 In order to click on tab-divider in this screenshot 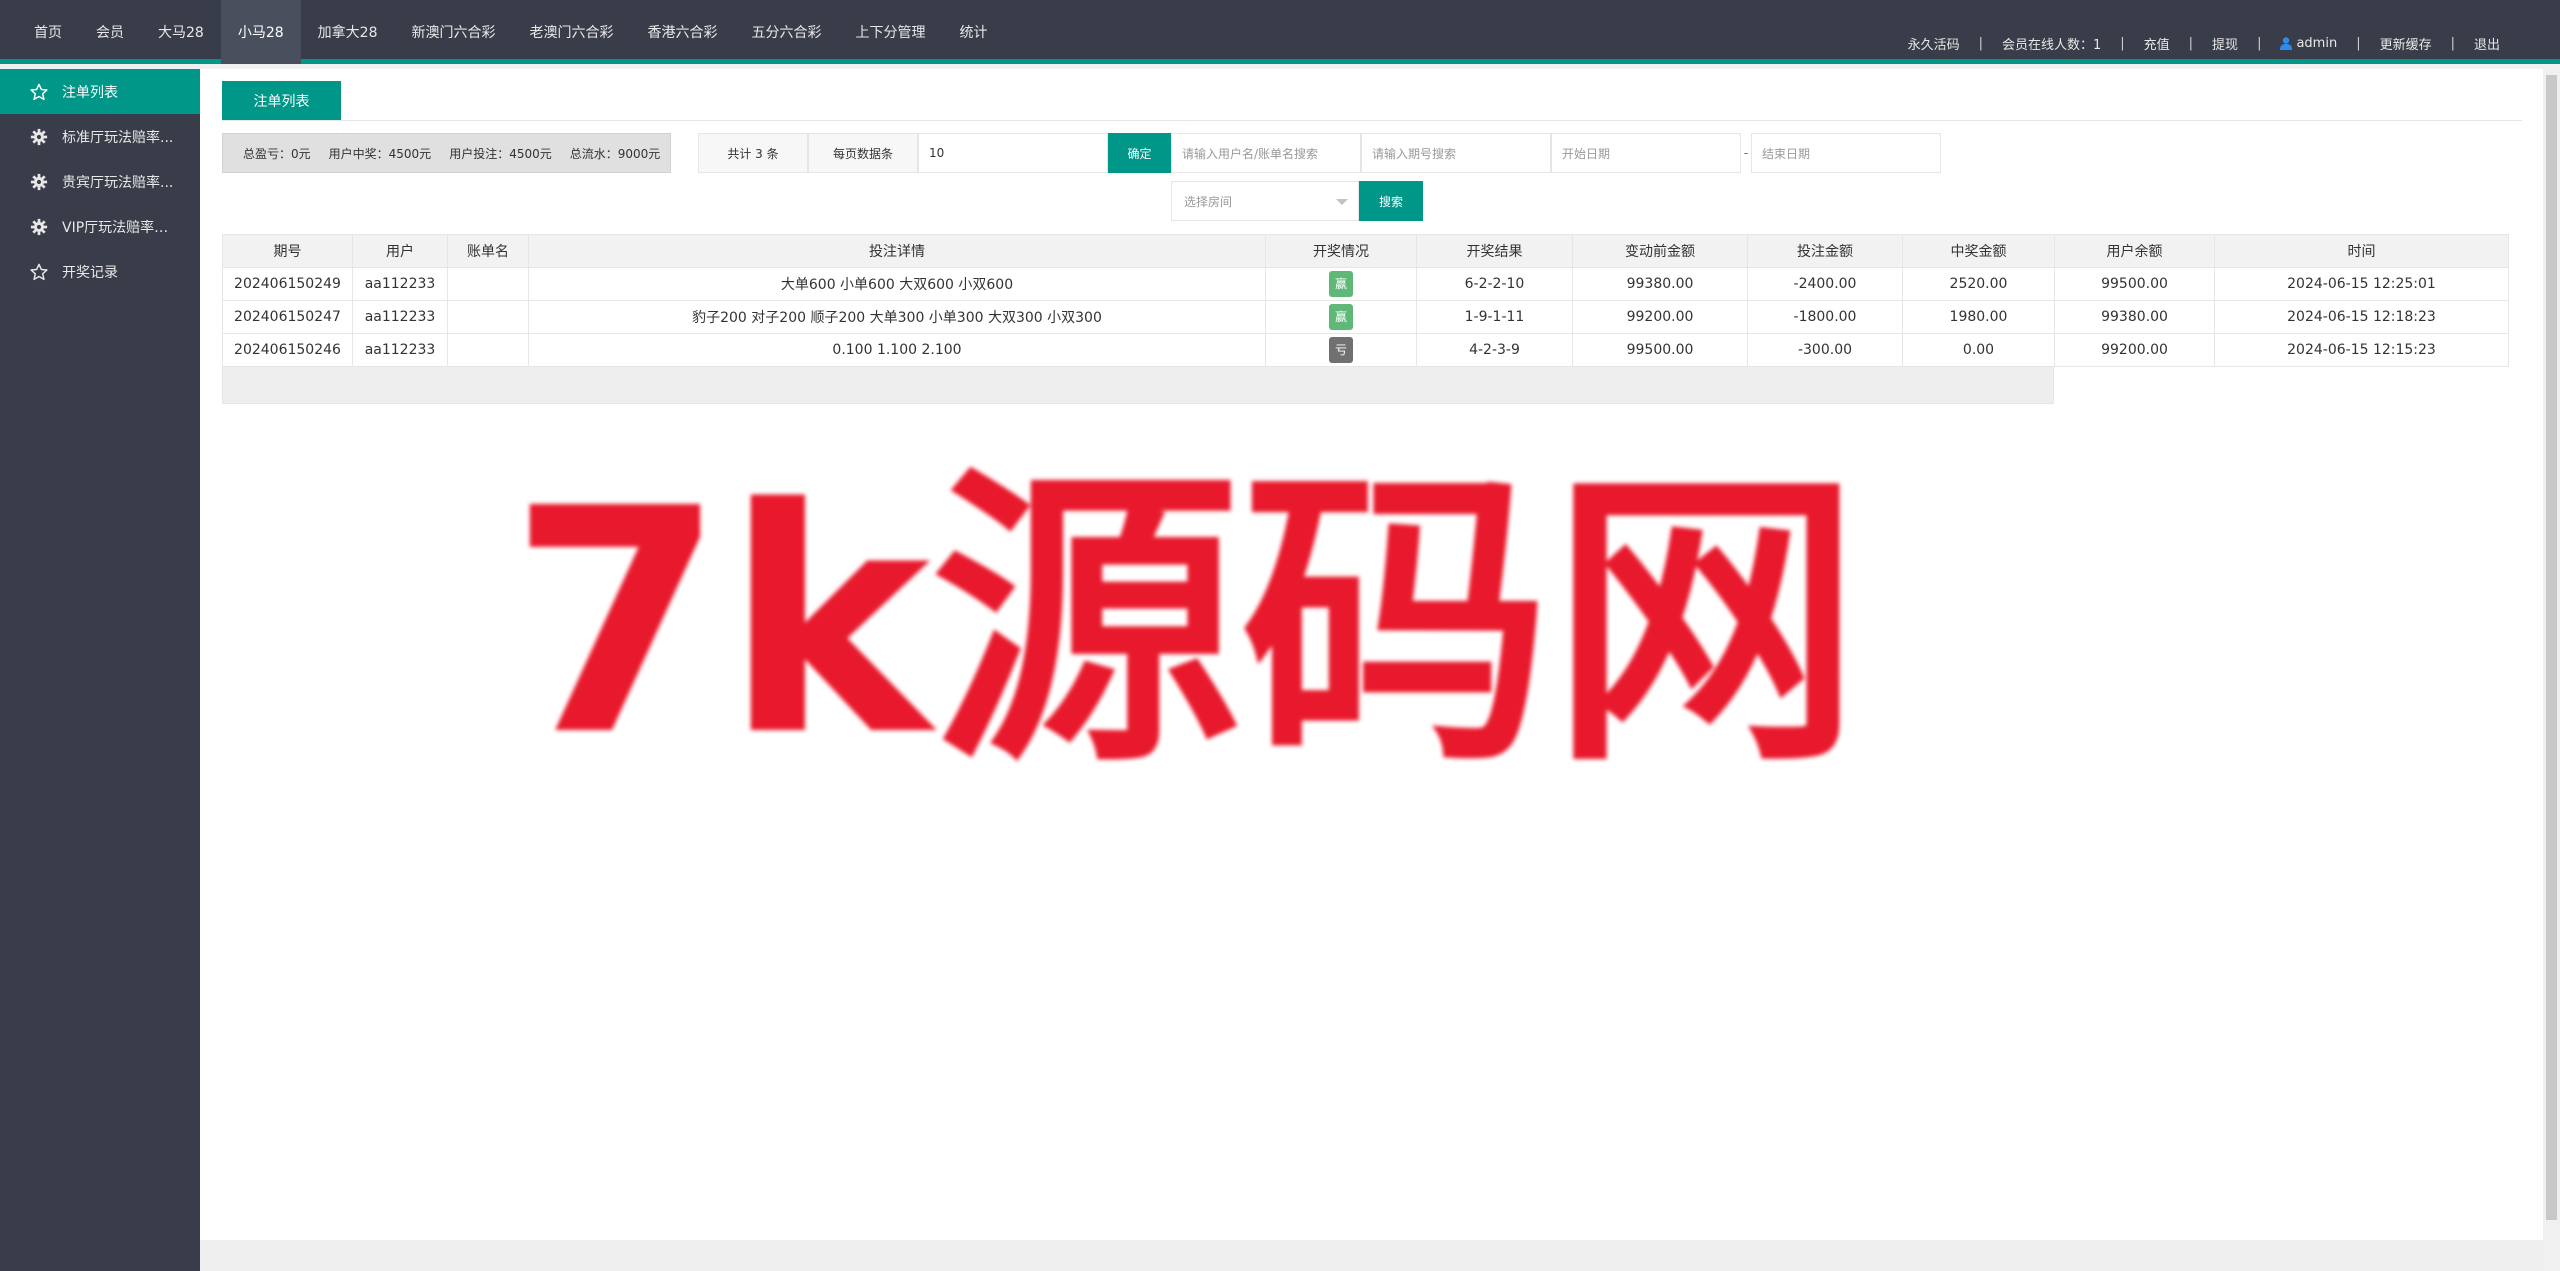, I will do `click(1372, 120)`.